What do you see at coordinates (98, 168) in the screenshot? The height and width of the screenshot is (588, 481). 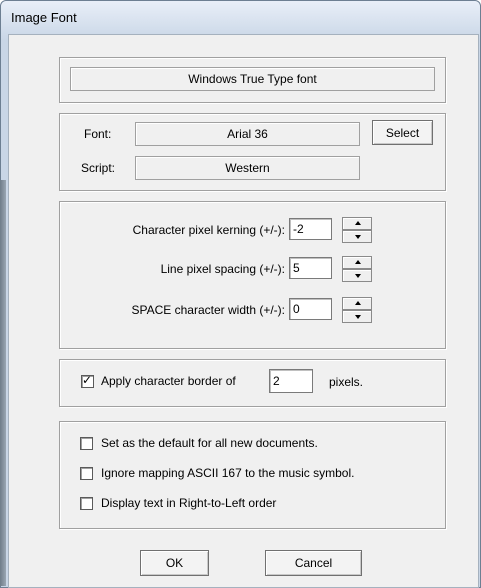 I see `script-label: Script:` at bounding box center [98, 168].